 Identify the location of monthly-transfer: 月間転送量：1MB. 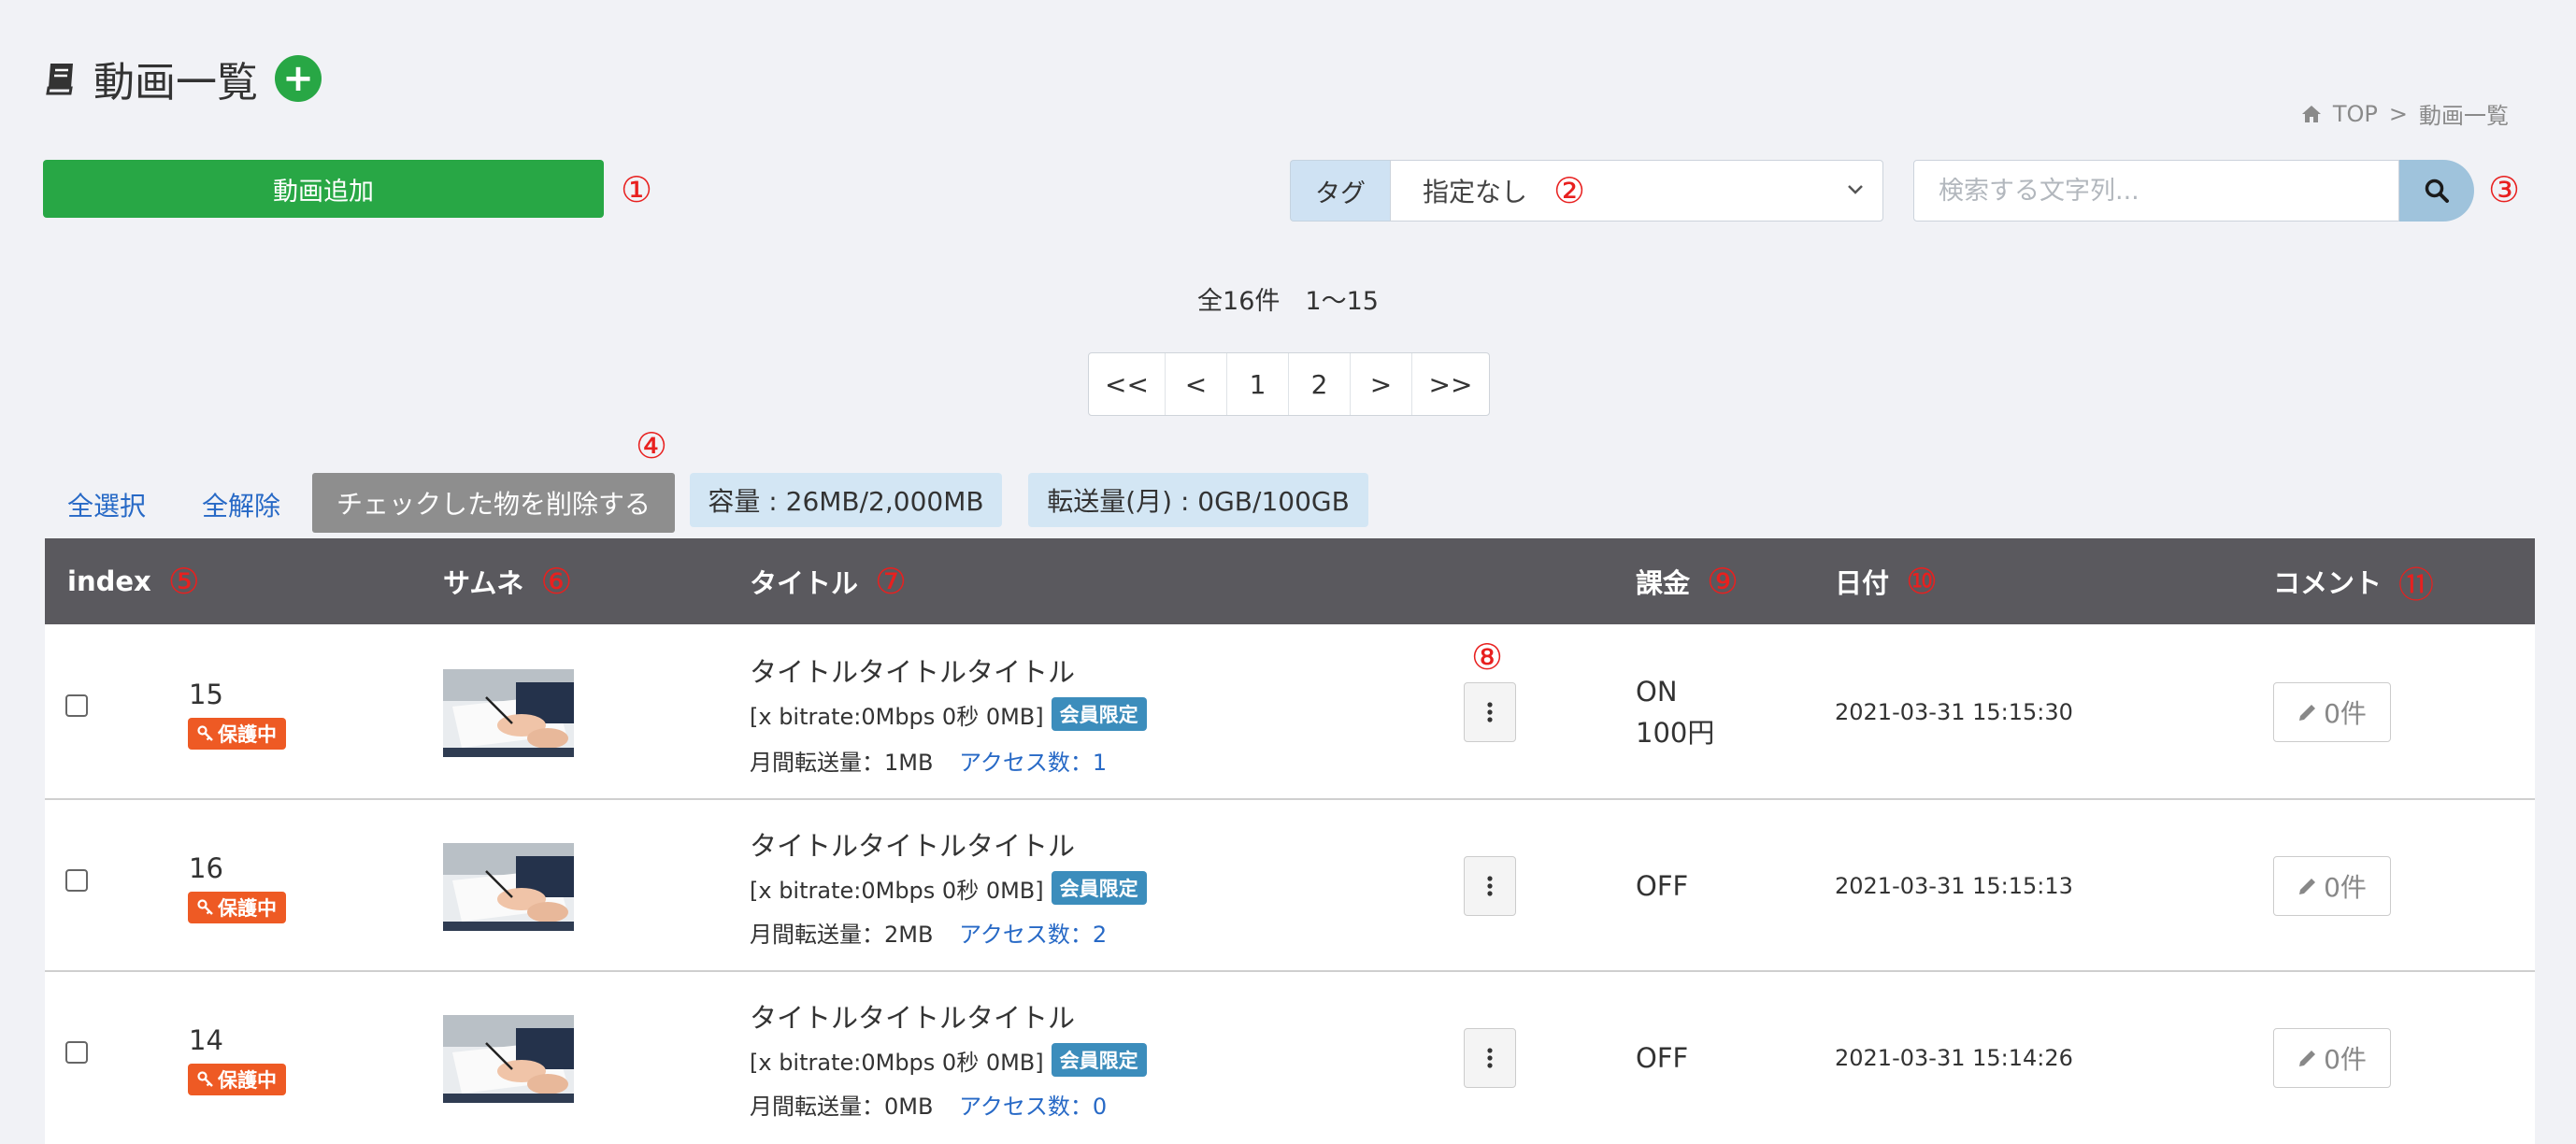
(842, 763).